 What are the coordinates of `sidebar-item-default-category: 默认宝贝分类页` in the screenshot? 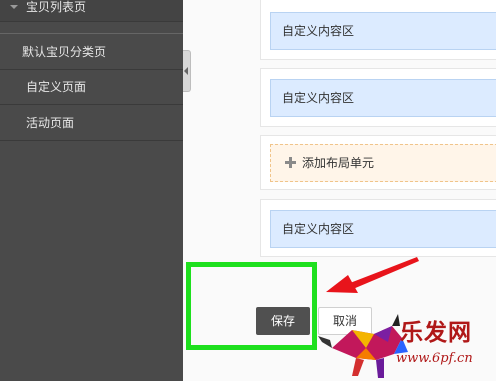 It's located at (91, 52).